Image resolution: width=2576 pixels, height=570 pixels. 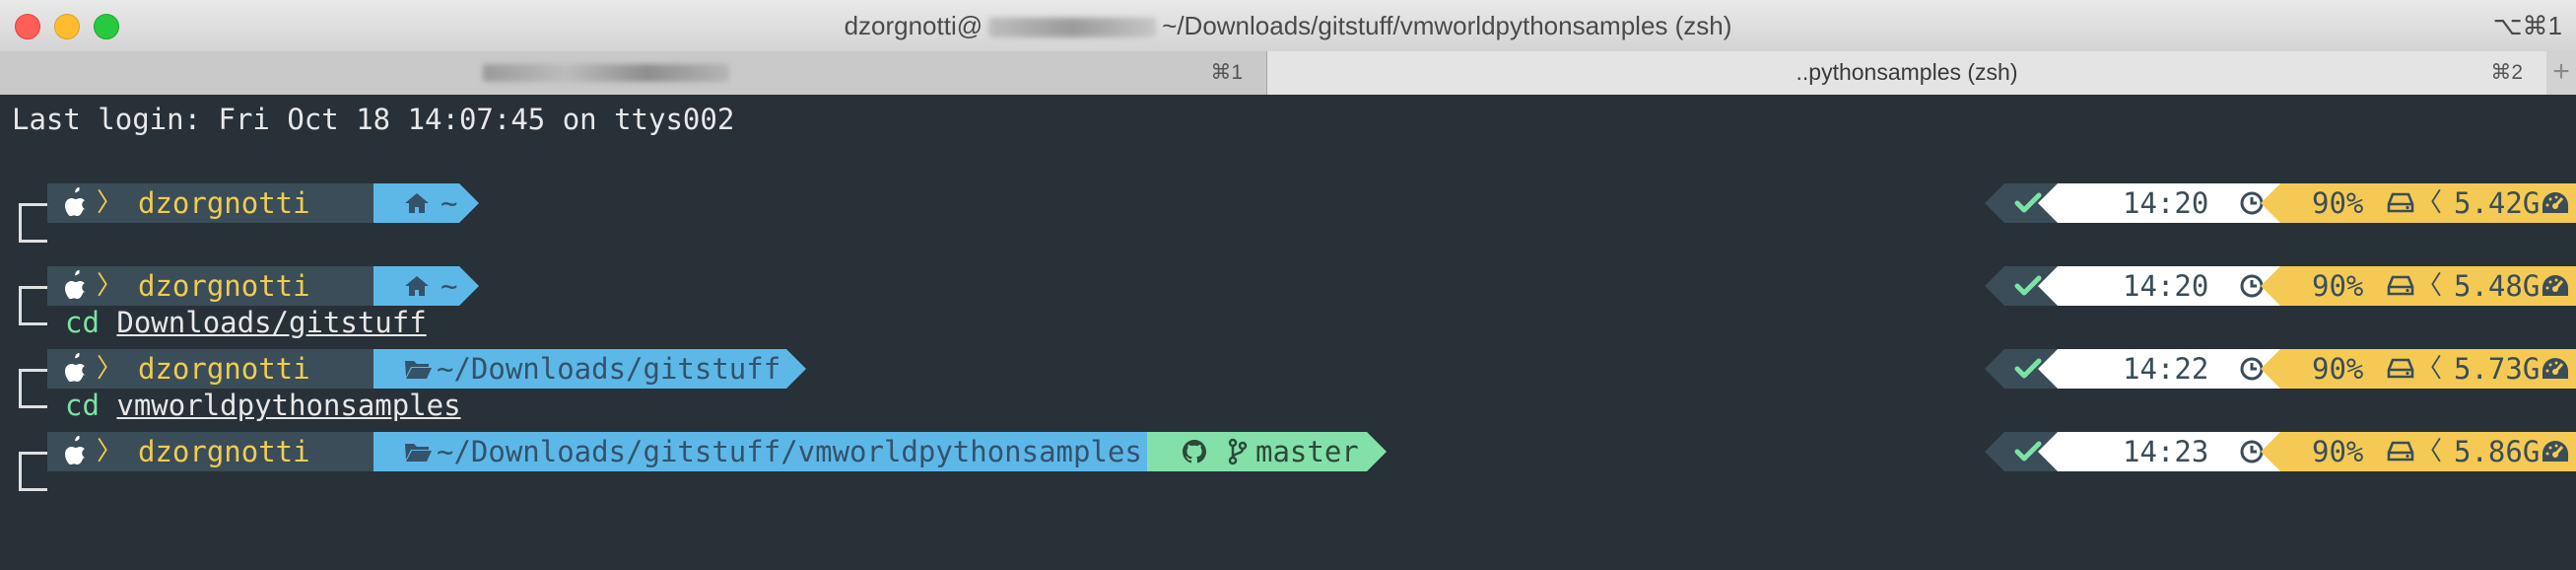 I want to click on ram-usage: 5.86G, so click(x=2497, y=452).